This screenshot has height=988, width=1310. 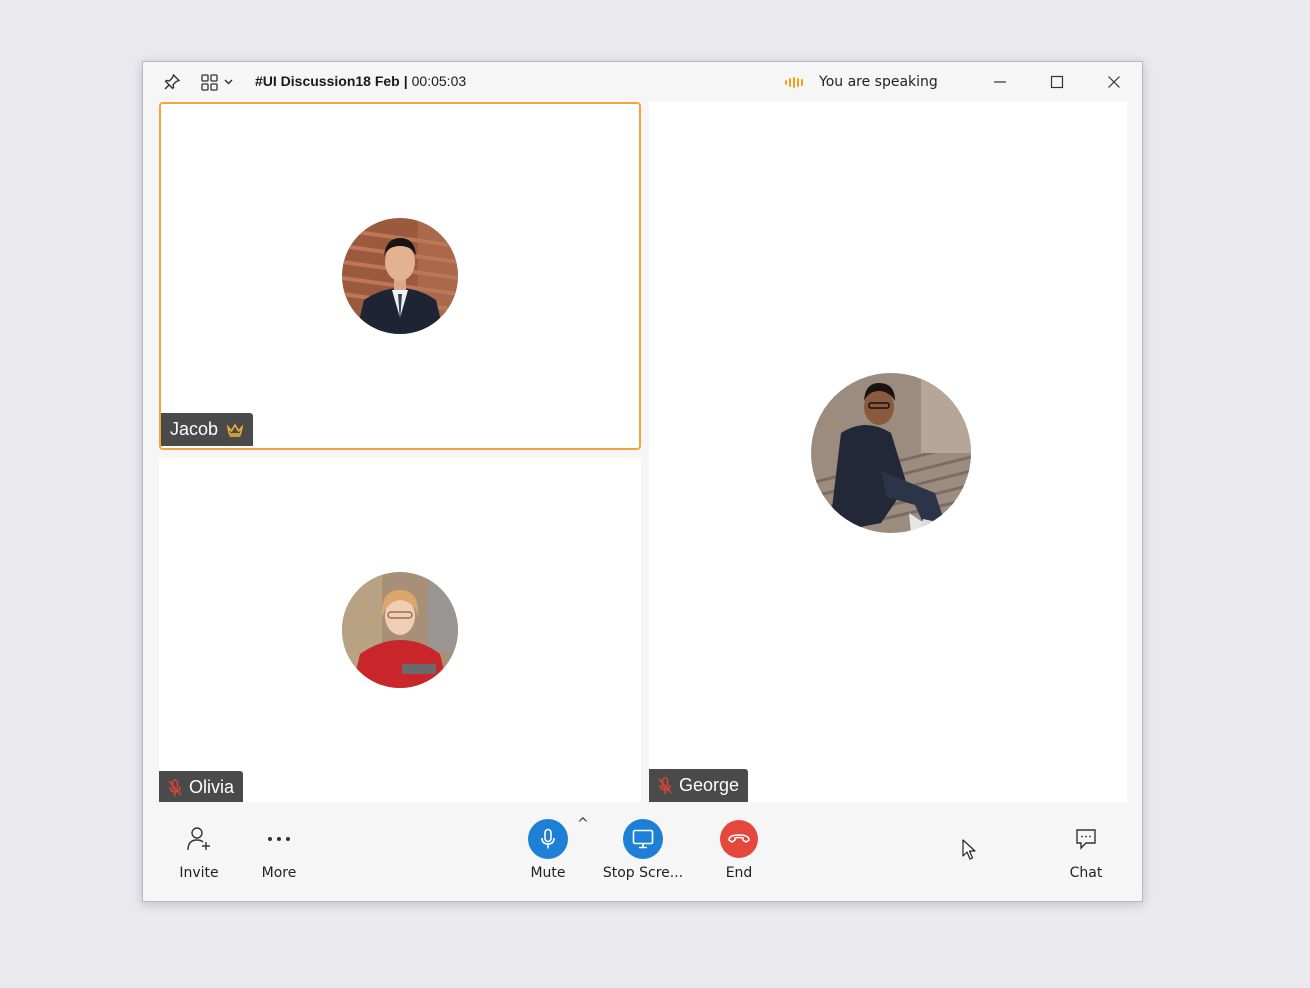 I want to click on meeting-title: #UI Discussion18 Feb | 00:05:03, so click(x=360, y=81).